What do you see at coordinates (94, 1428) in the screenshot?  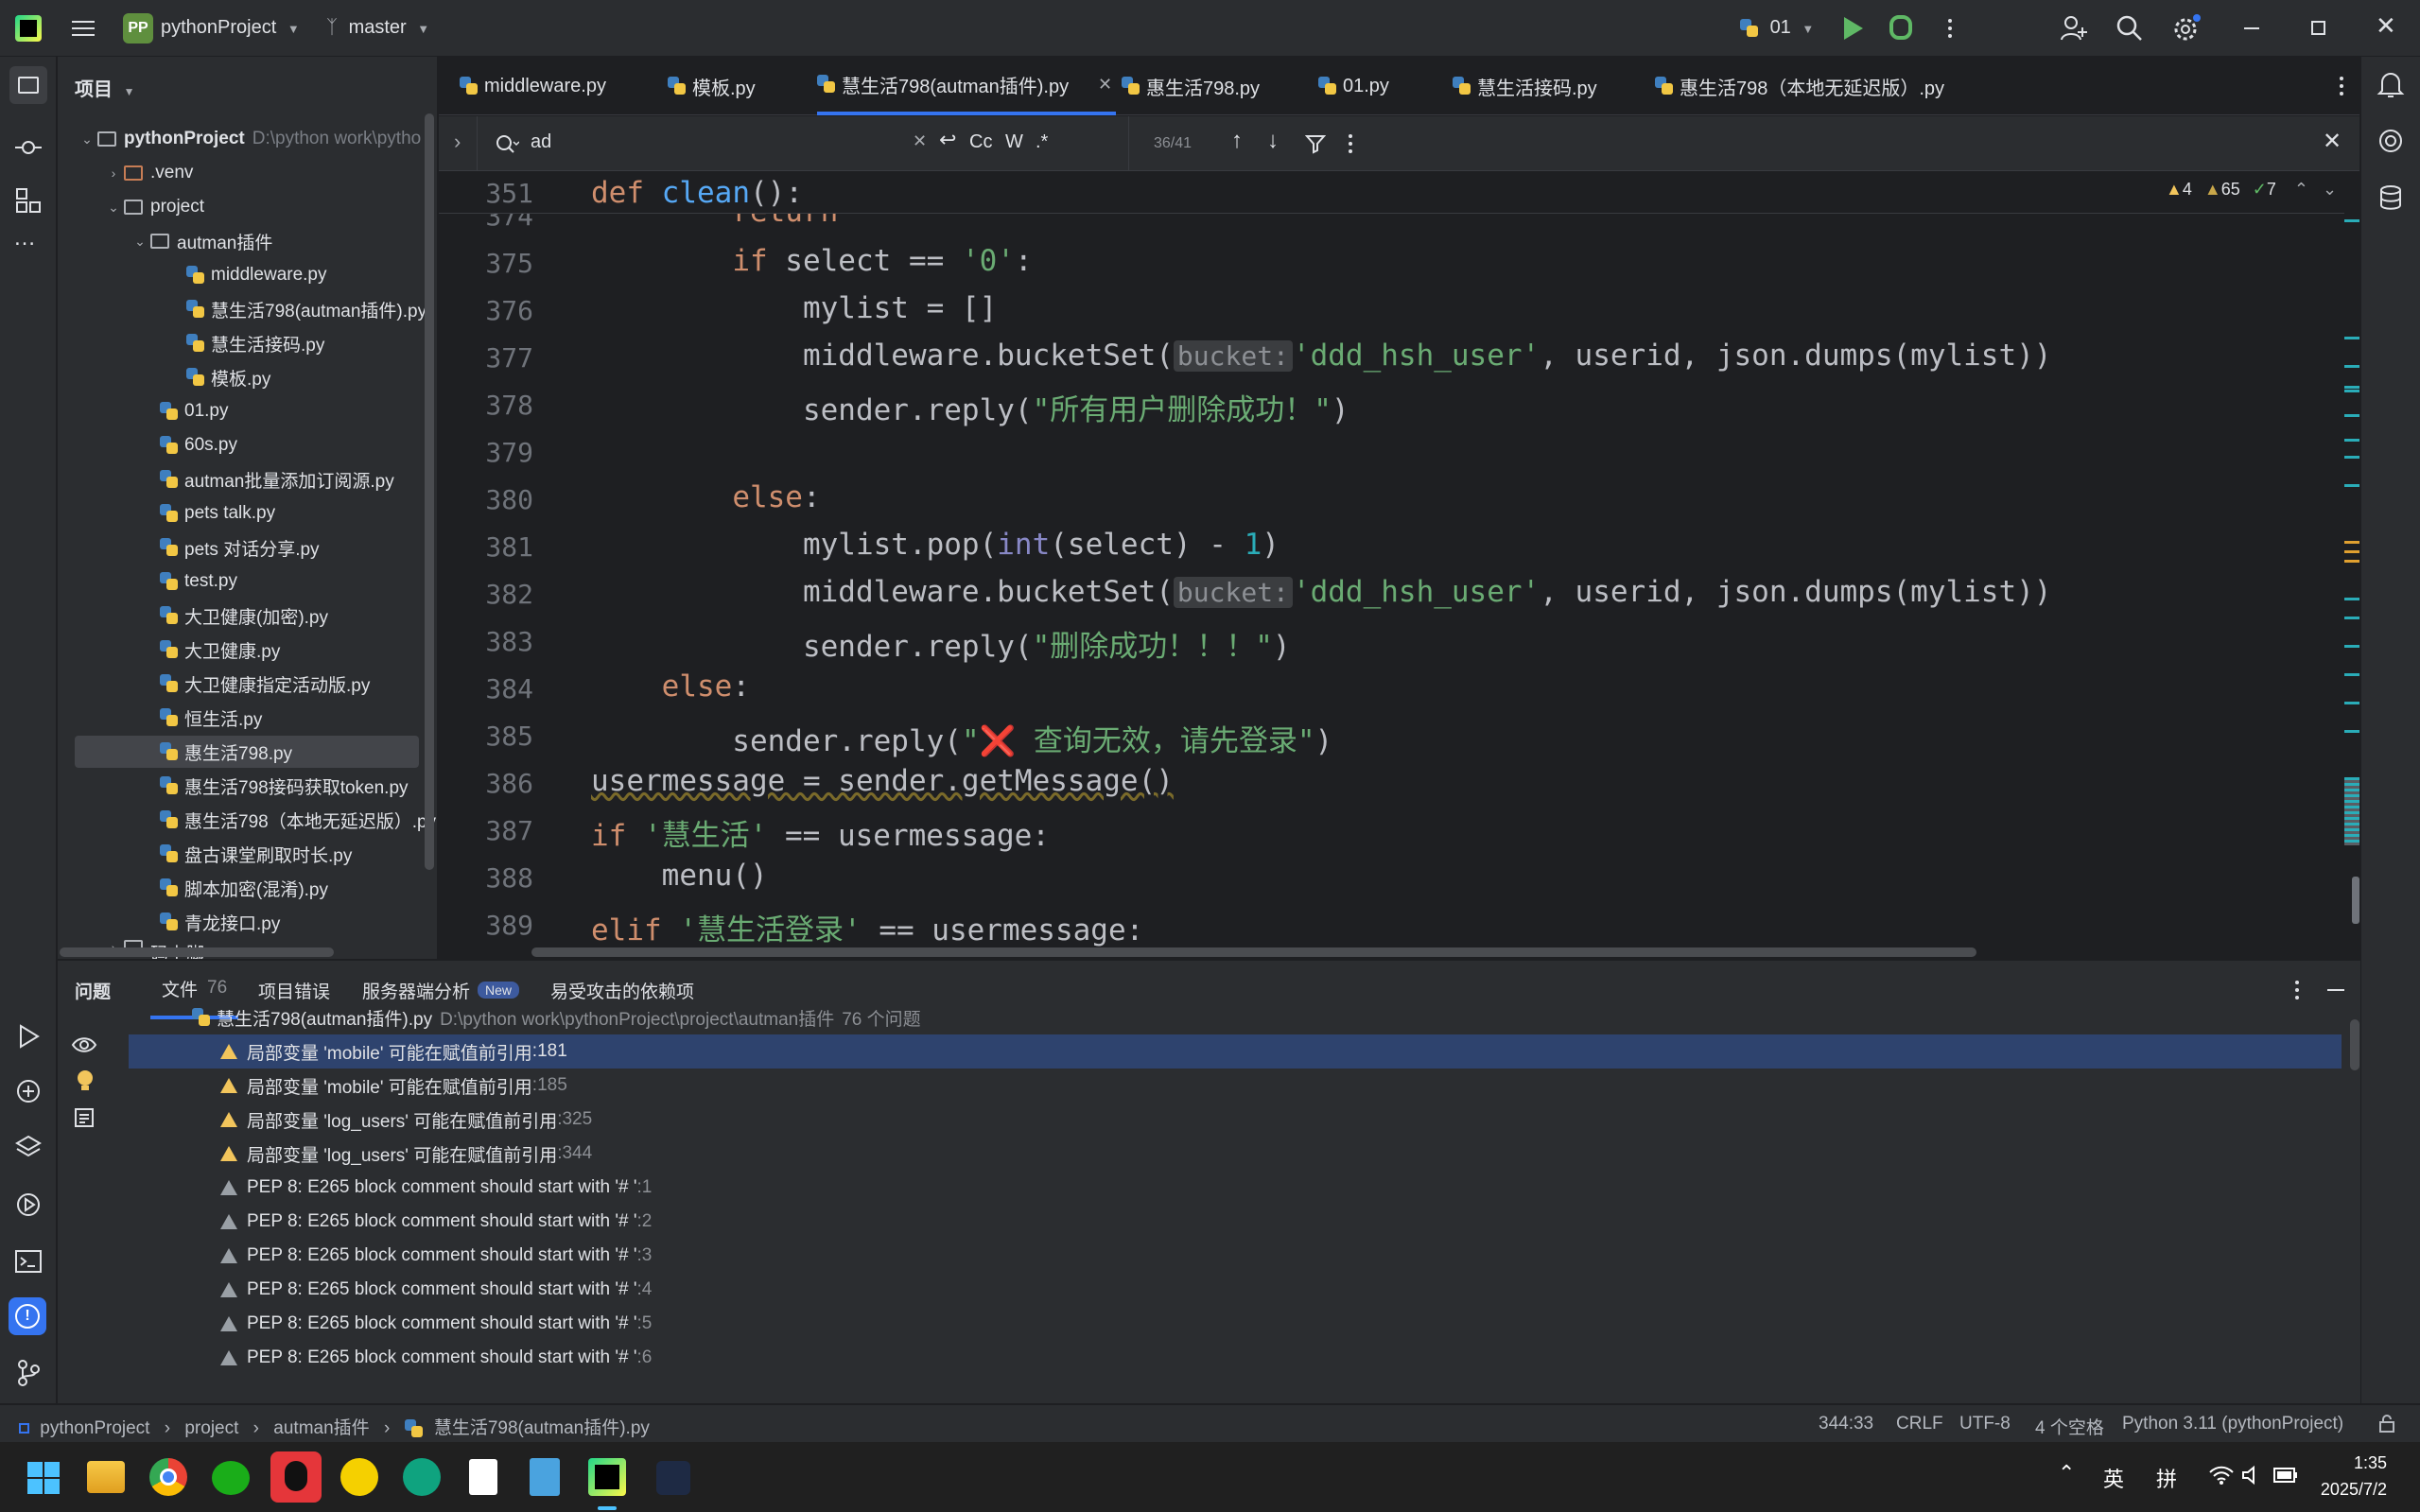 I see `breadcrumb-item: pythonProject` at bounding box center [94, 1428].